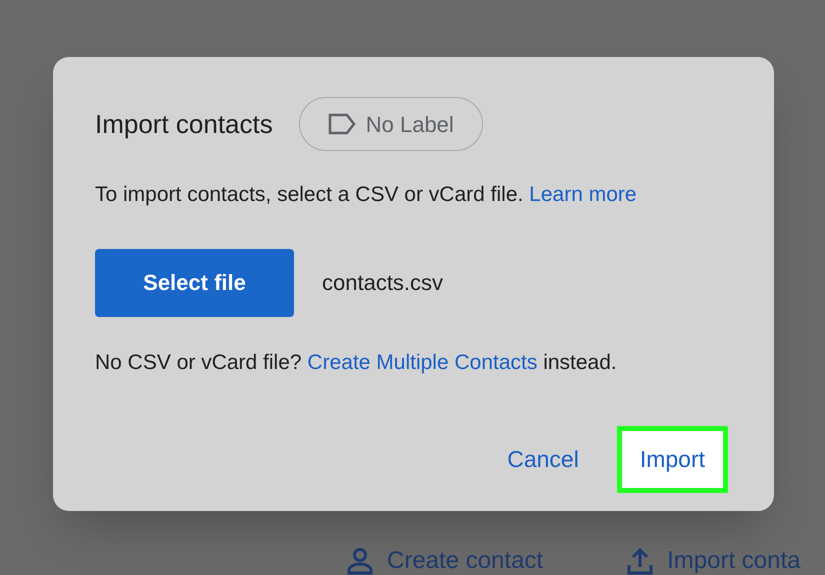 This screenshot has width=825, height=575. I want to click on learn-more-link: Learn more, so click(583, 194).